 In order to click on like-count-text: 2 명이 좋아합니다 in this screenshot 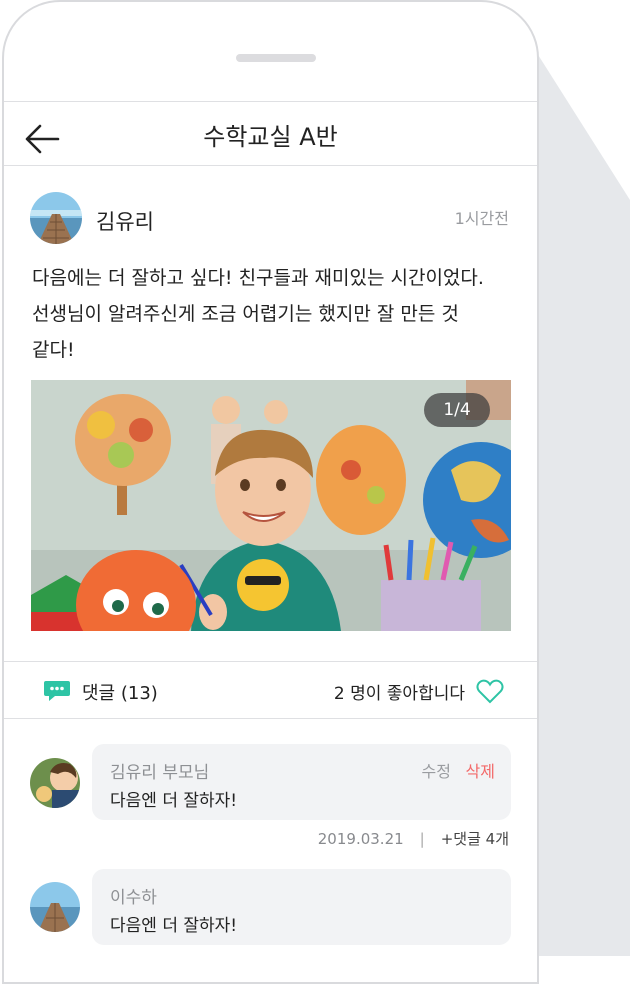, I will do `click(399, 694)`.